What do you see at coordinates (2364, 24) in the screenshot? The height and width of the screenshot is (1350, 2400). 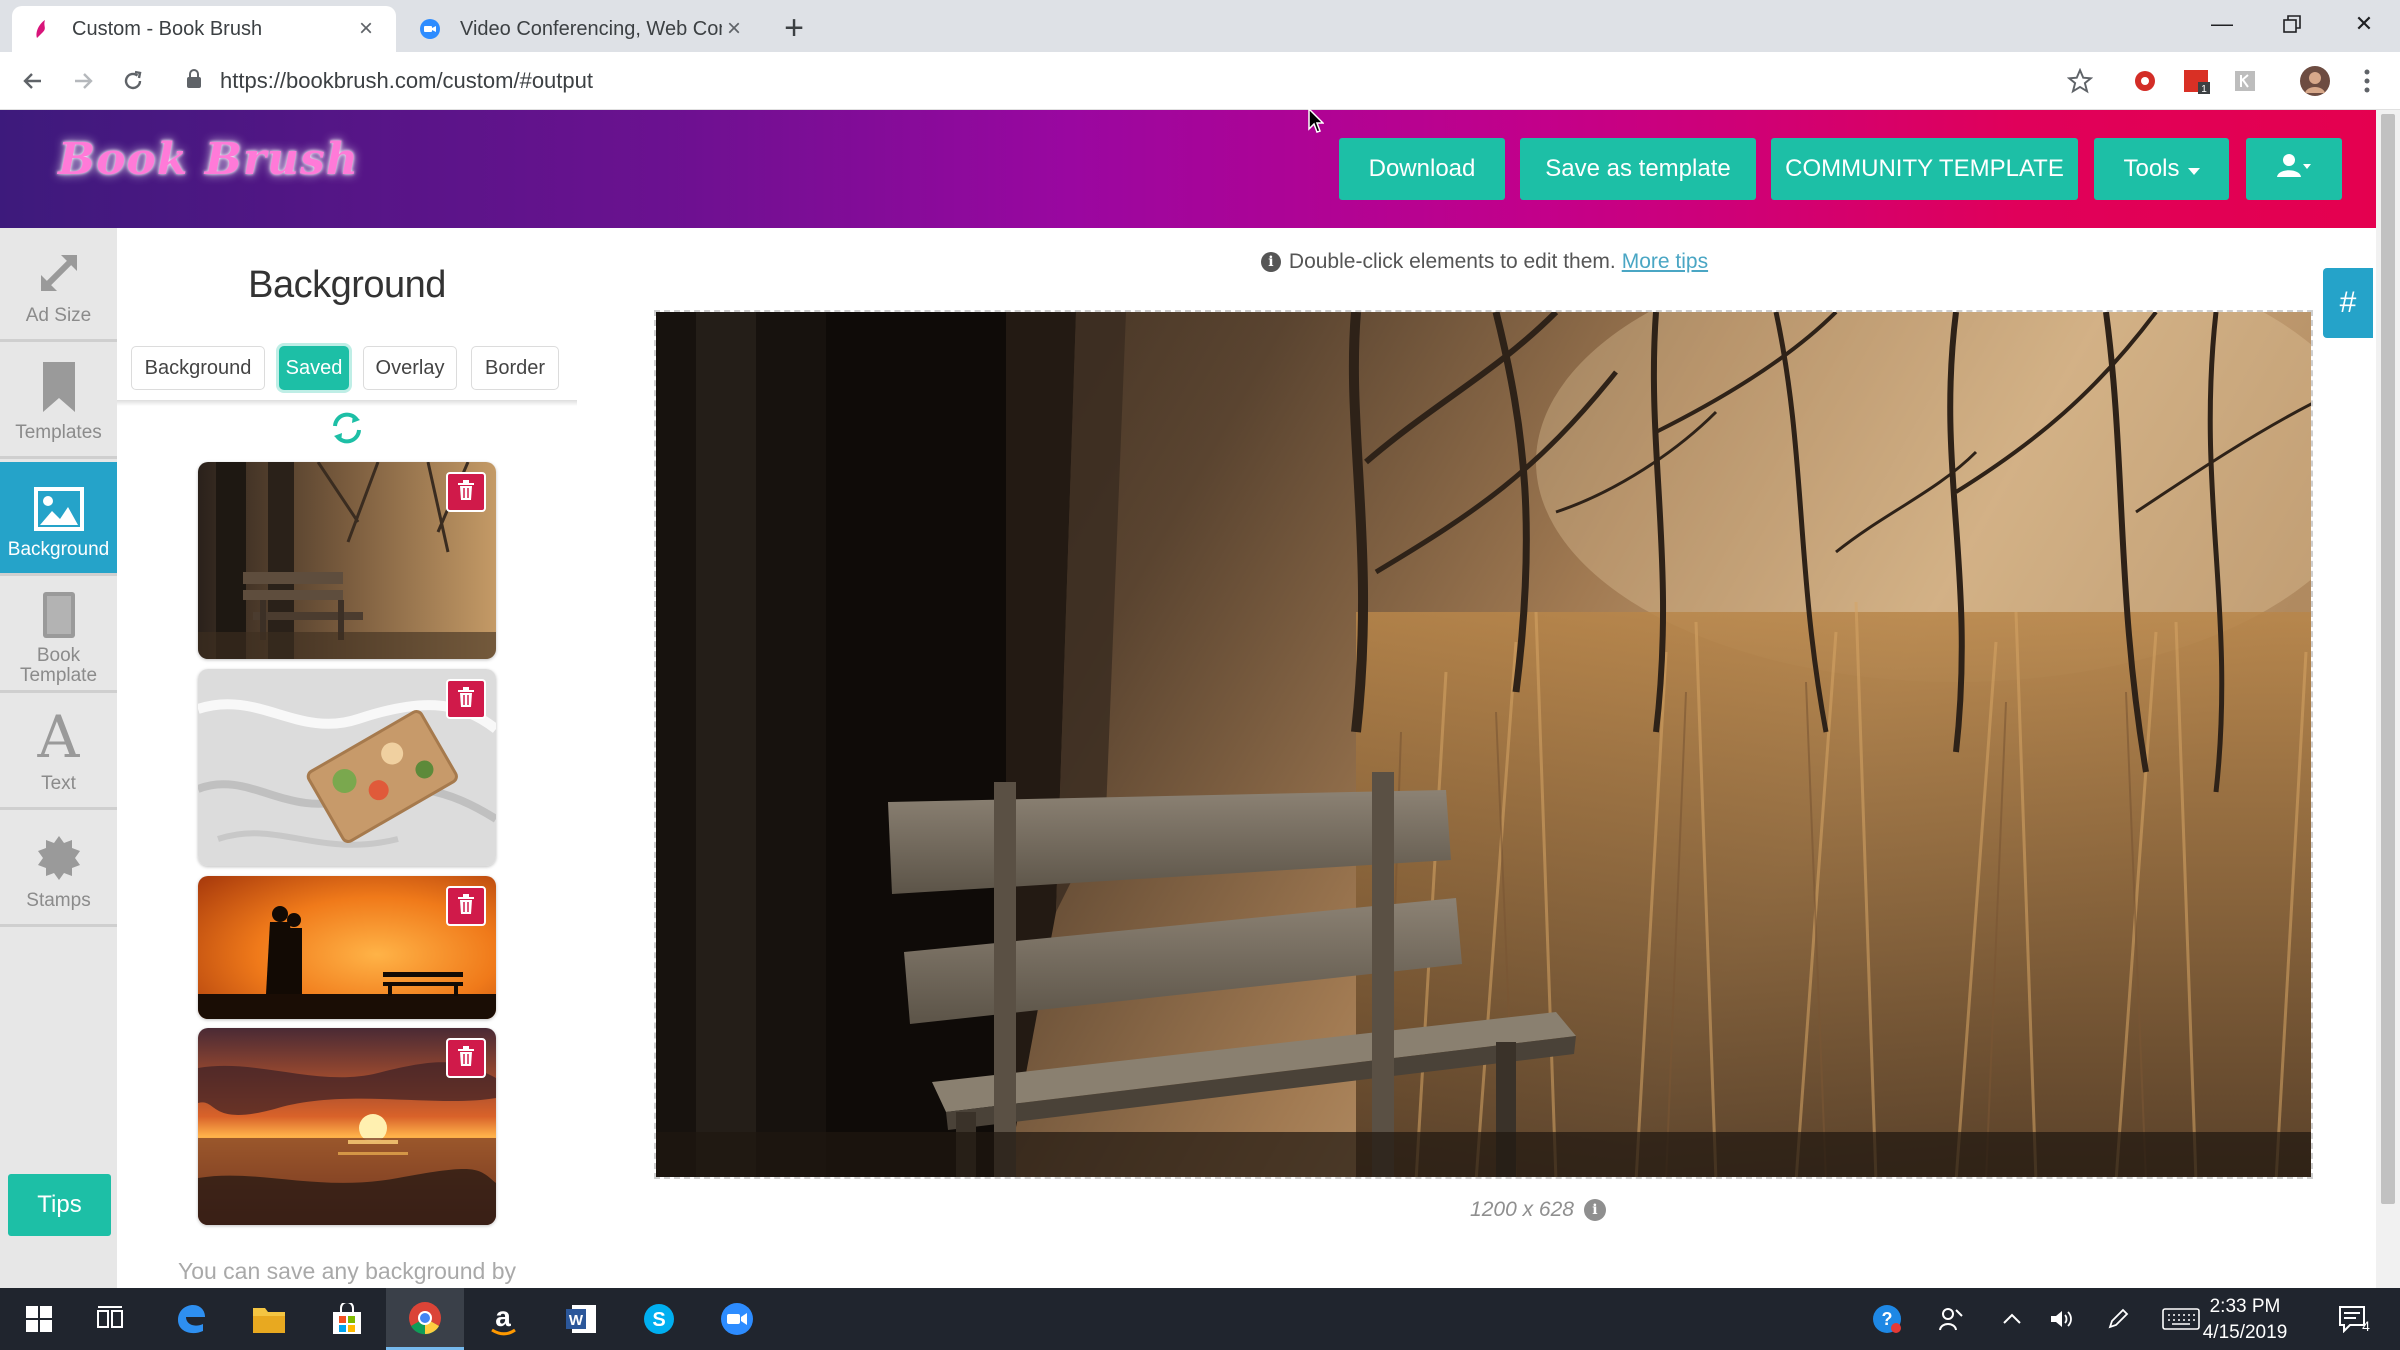 I see `close-window-icon: ✕` at bounding box center [2364, 24].